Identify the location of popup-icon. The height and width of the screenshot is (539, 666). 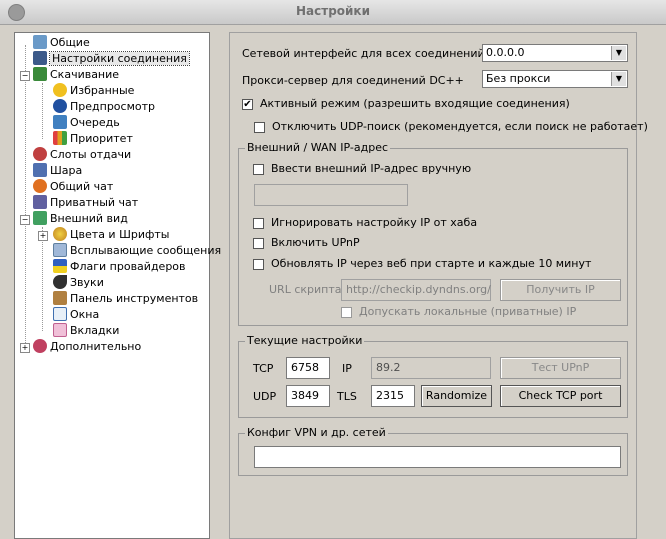
(60, 250).